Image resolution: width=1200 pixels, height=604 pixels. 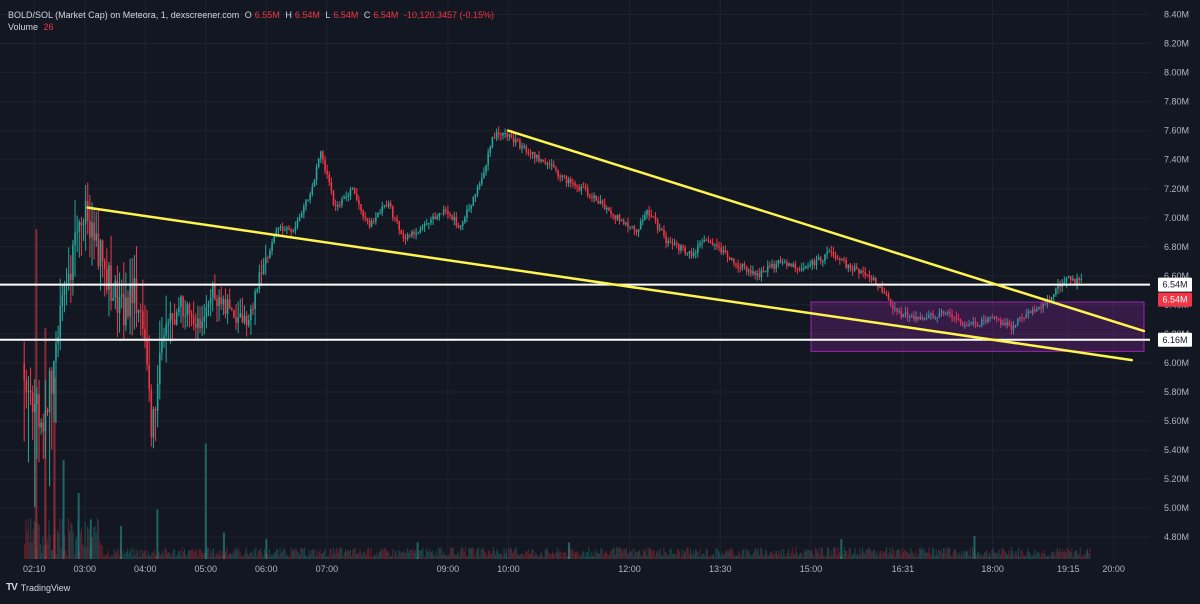 I want to click on tradingview-brand: TV TradingView, so click(x=38, y=587).